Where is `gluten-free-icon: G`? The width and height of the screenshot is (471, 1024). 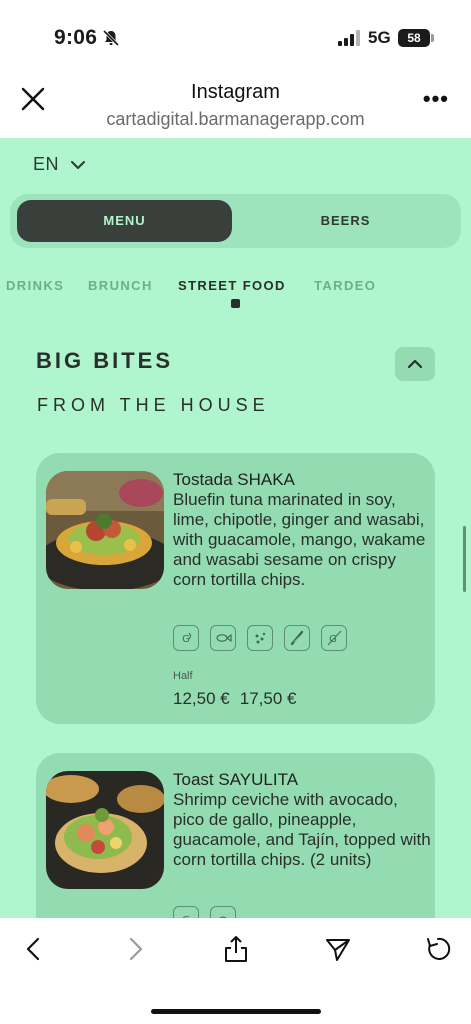 gluten-free-icon: G is located at coordinates (334, 638).